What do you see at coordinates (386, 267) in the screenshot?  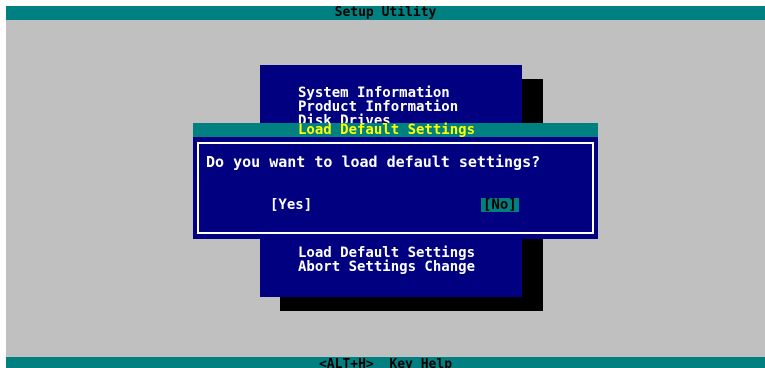 I see `menu-item-abort-settings-change: Abort Settings Change` at bounding box center [386, 267].